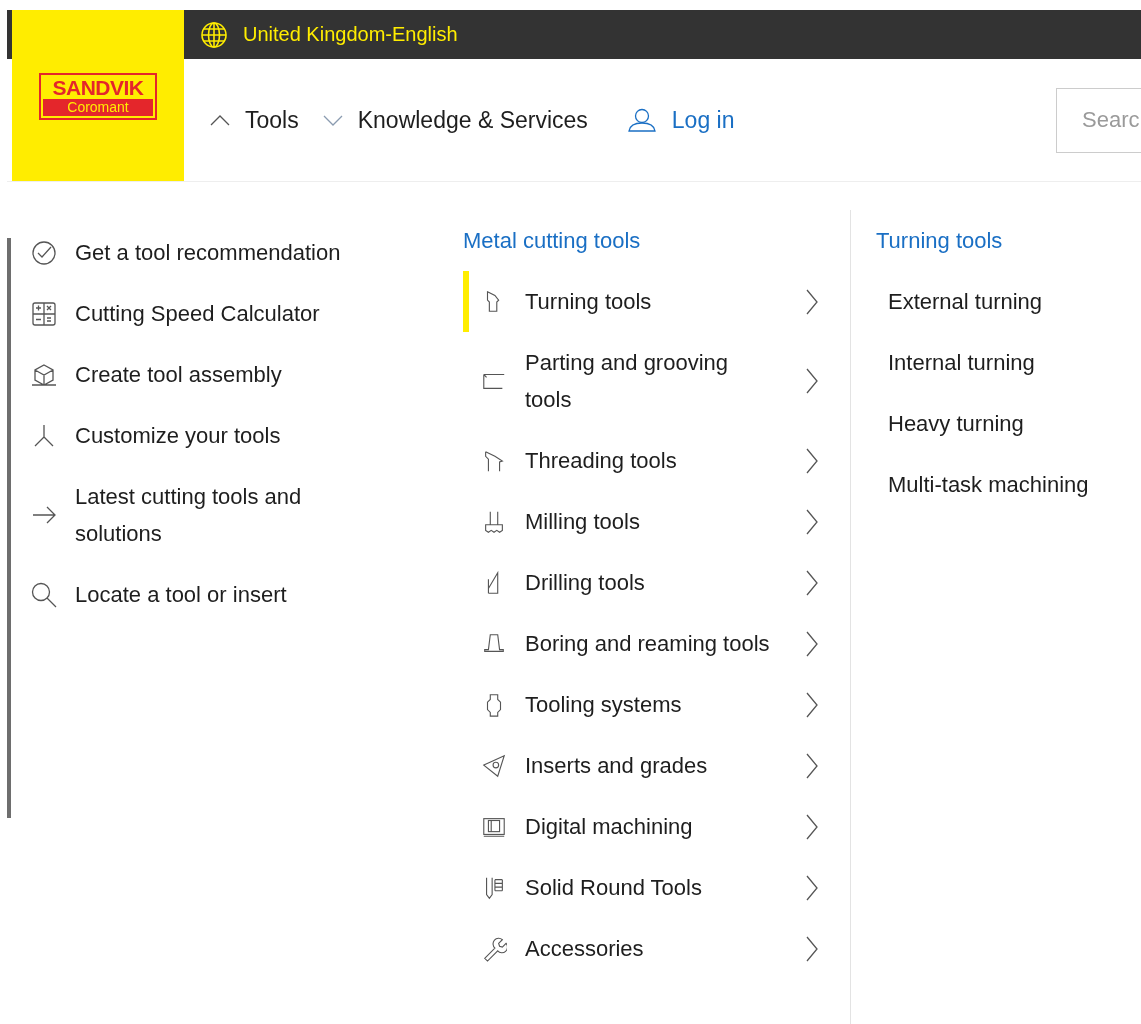 The width and height of the screenshot is (1141, 1024). Describe the element at coordinates (641, 120) in the screenshot. I see `user-icon` at that location.